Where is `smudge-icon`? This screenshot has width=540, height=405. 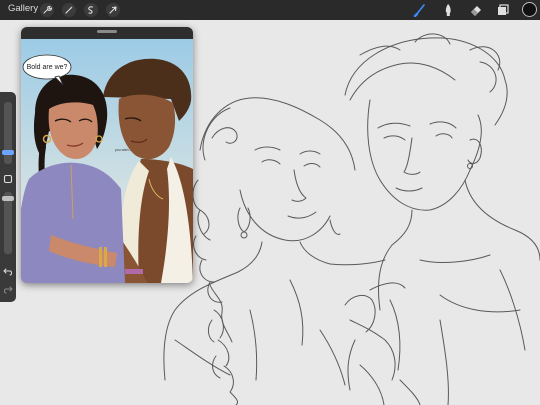
smudge-icon is located at coordinates (448, 10).